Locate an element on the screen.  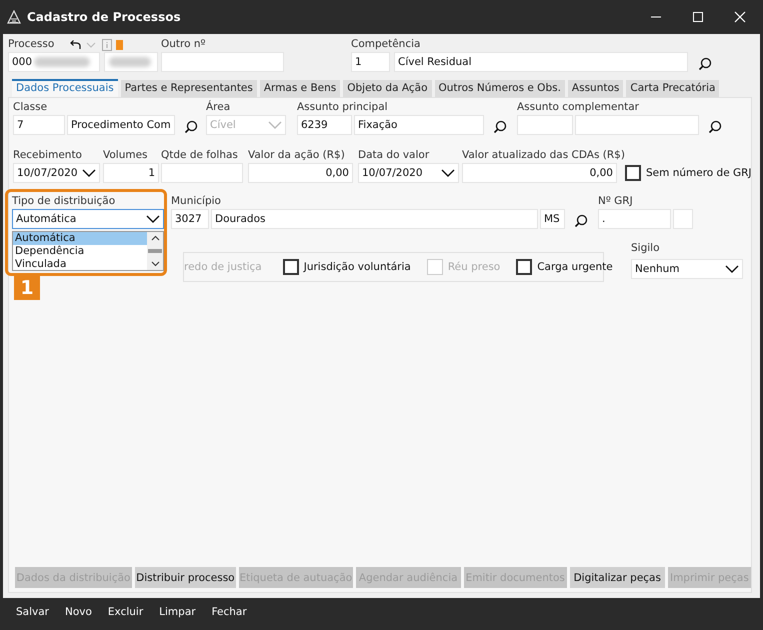
chevron-up-icon is located at coordinates (155, 238).